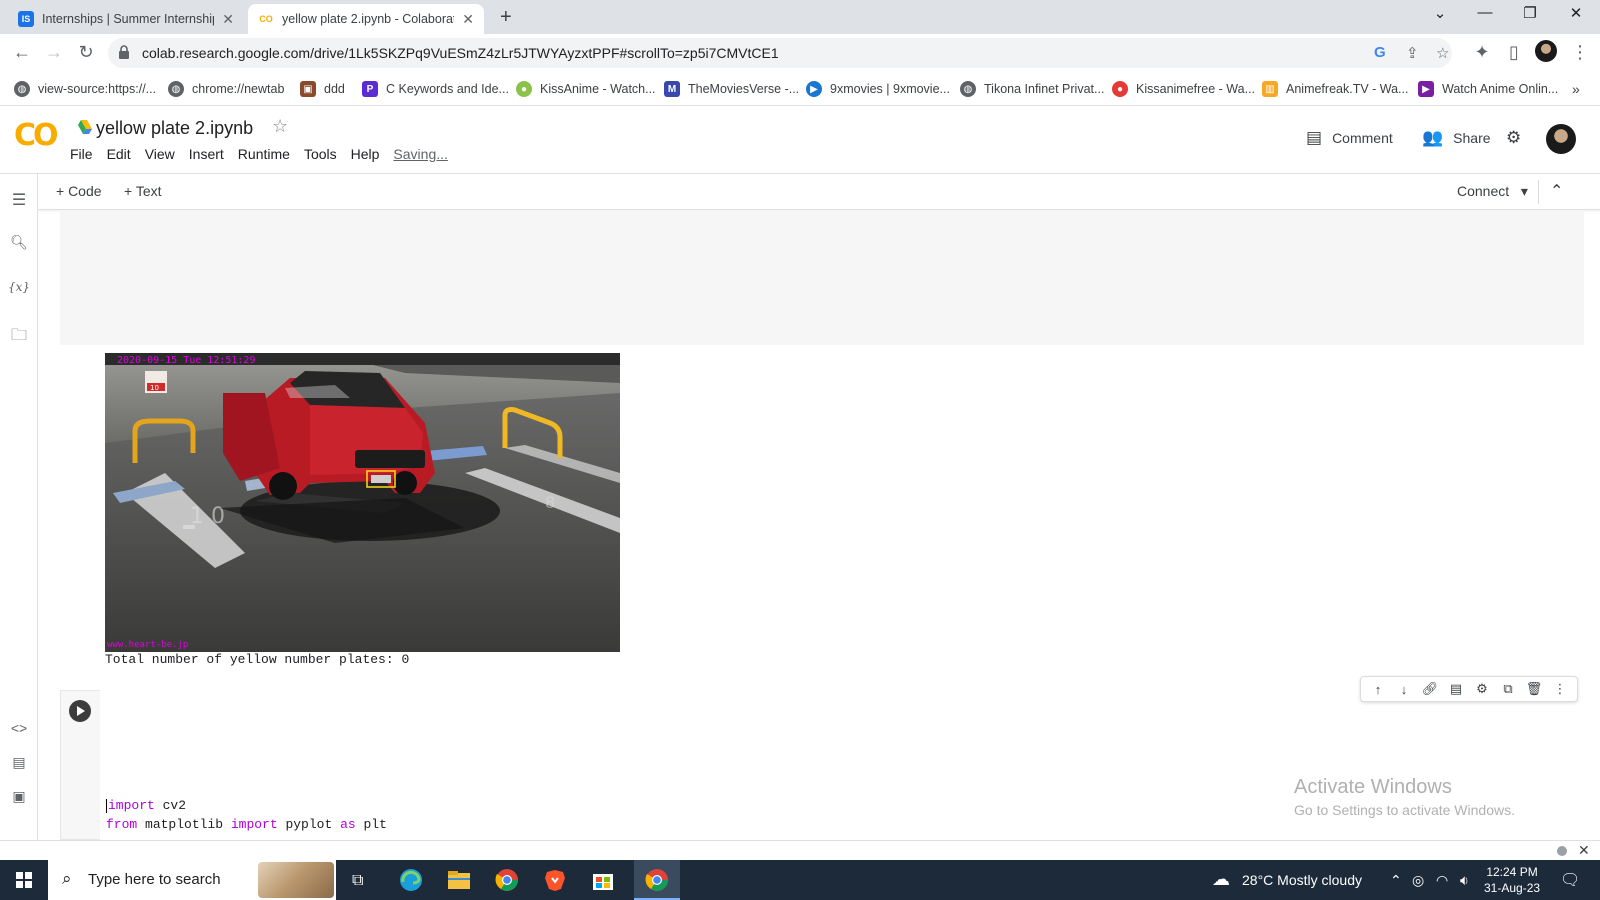 Image resolution: width=1600 pixels, height=900 pixels. What do you see at coordinates (1514, 52) in the screenshot?
I see `side-panel-icon: ▯` at bounding box center [1514, 52].